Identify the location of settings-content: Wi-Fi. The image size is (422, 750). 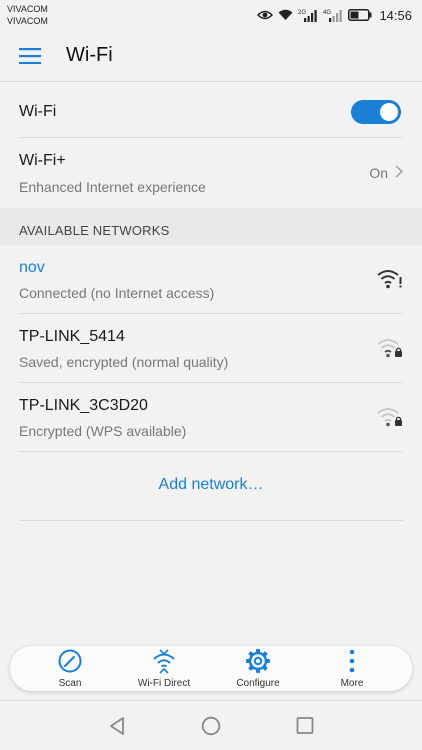
(211, 110).